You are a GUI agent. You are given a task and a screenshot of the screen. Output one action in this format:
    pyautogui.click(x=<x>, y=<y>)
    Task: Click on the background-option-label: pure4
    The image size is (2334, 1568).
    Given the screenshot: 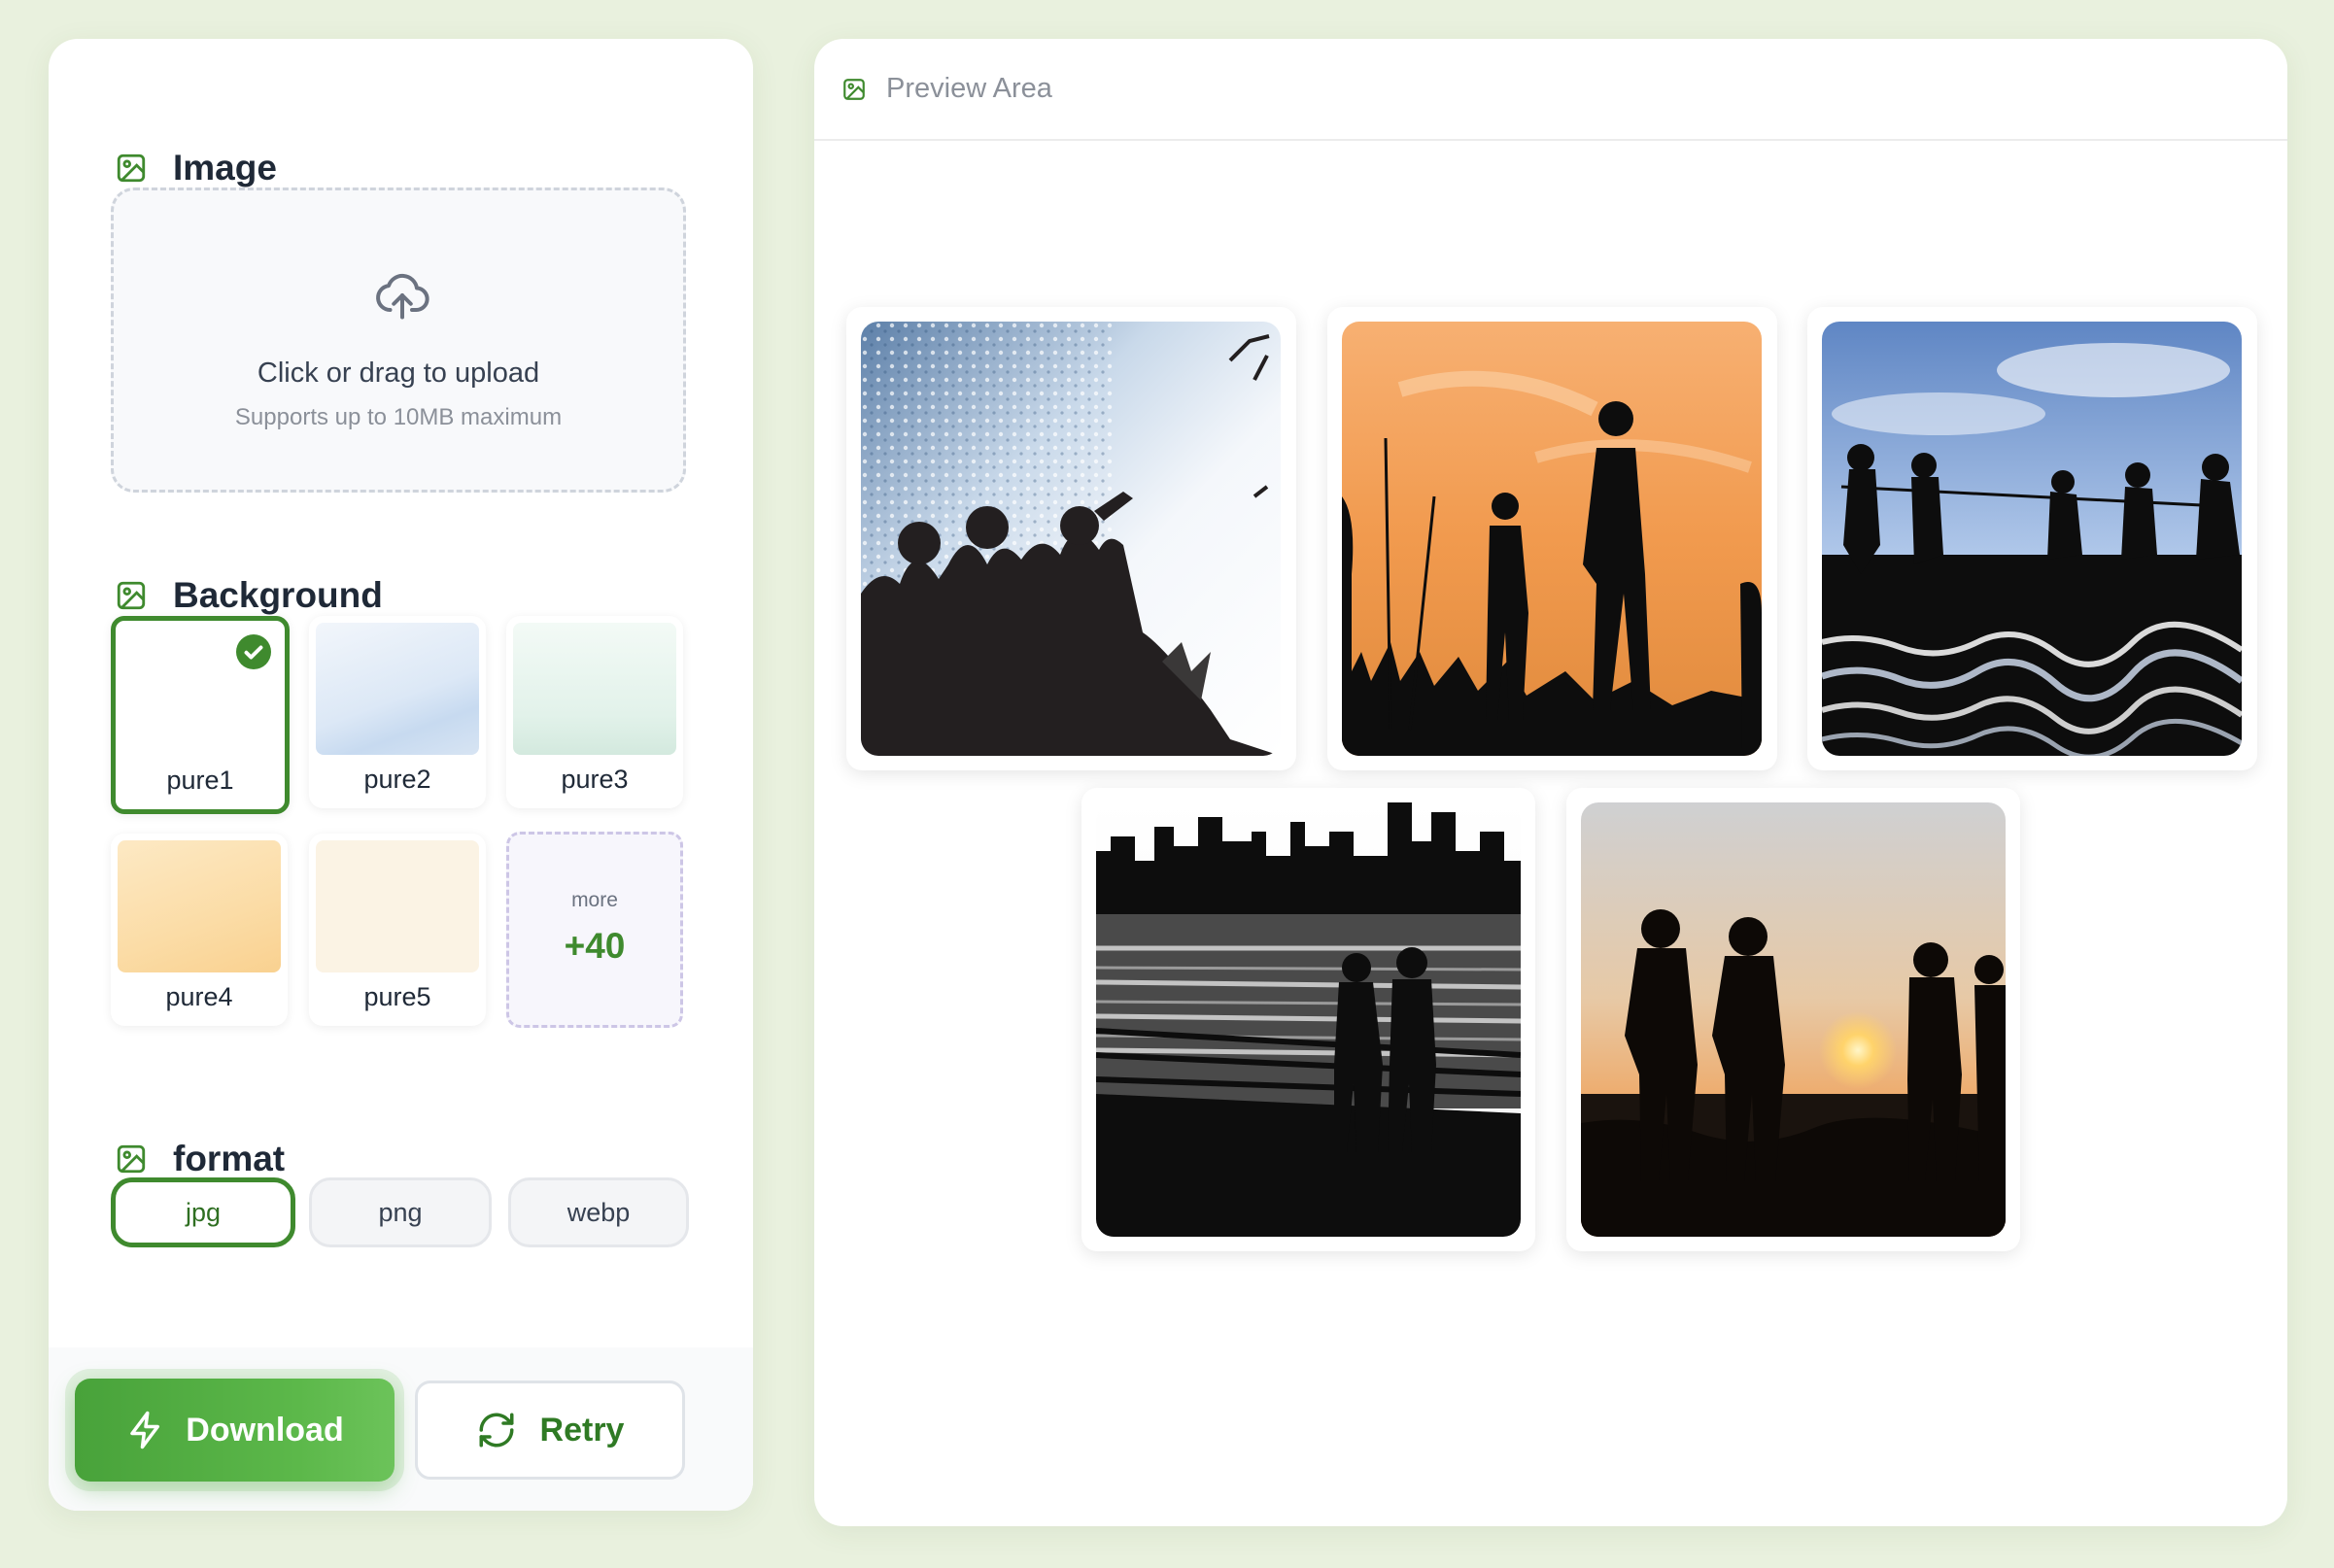 What is the action you would take?
    pyautogui.click(x=199, y=996)
    